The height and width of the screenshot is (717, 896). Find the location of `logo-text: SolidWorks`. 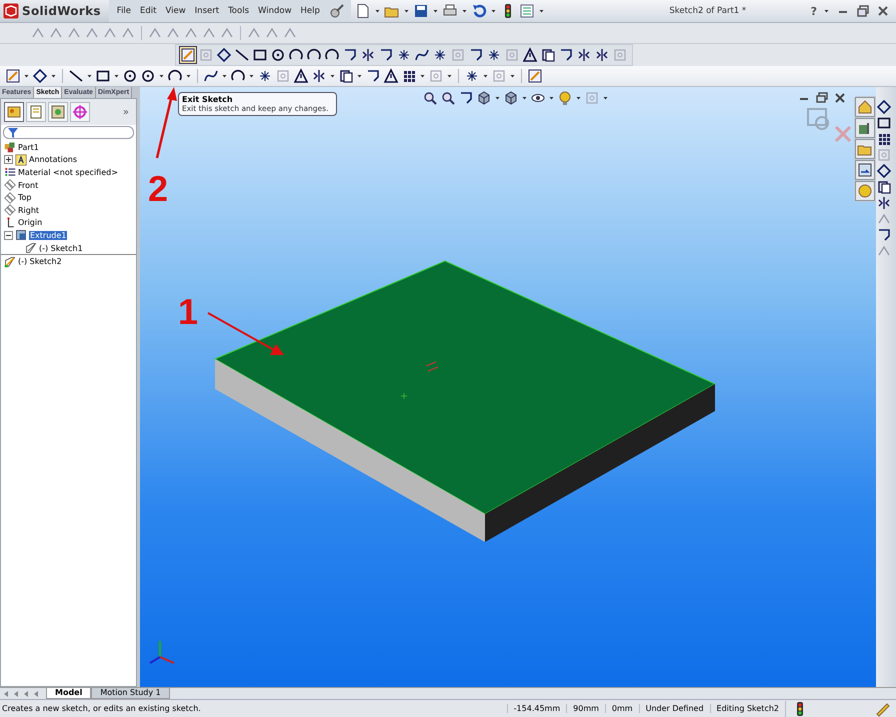

logo-text: SolidWorks is located at coordinates (61, 11).